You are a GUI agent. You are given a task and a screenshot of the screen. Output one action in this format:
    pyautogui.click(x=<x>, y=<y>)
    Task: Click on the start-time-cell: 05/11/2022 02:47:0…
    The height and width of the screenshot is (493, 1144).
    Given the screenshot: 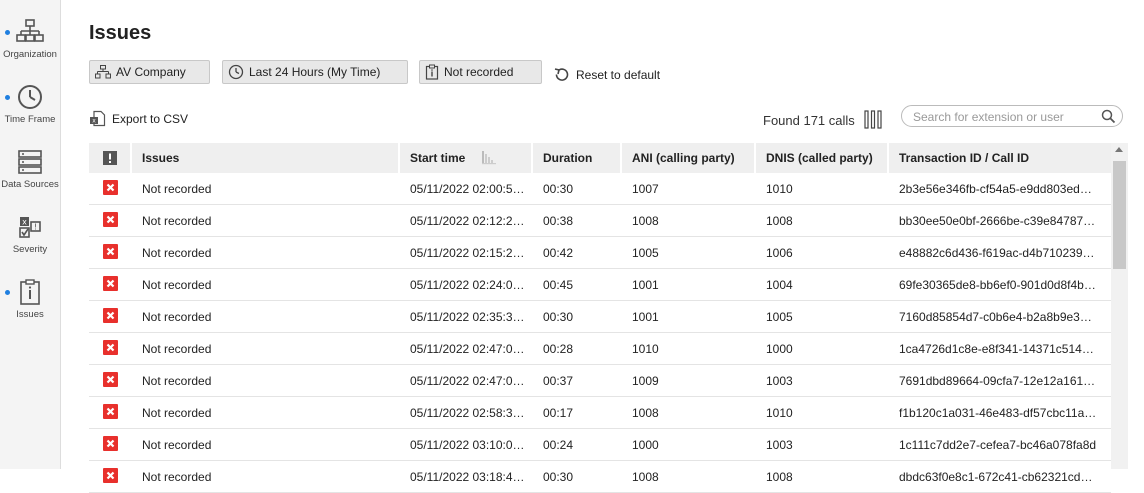 What is the action you would take?
    pyautogui.click(x=467, y=380)
    